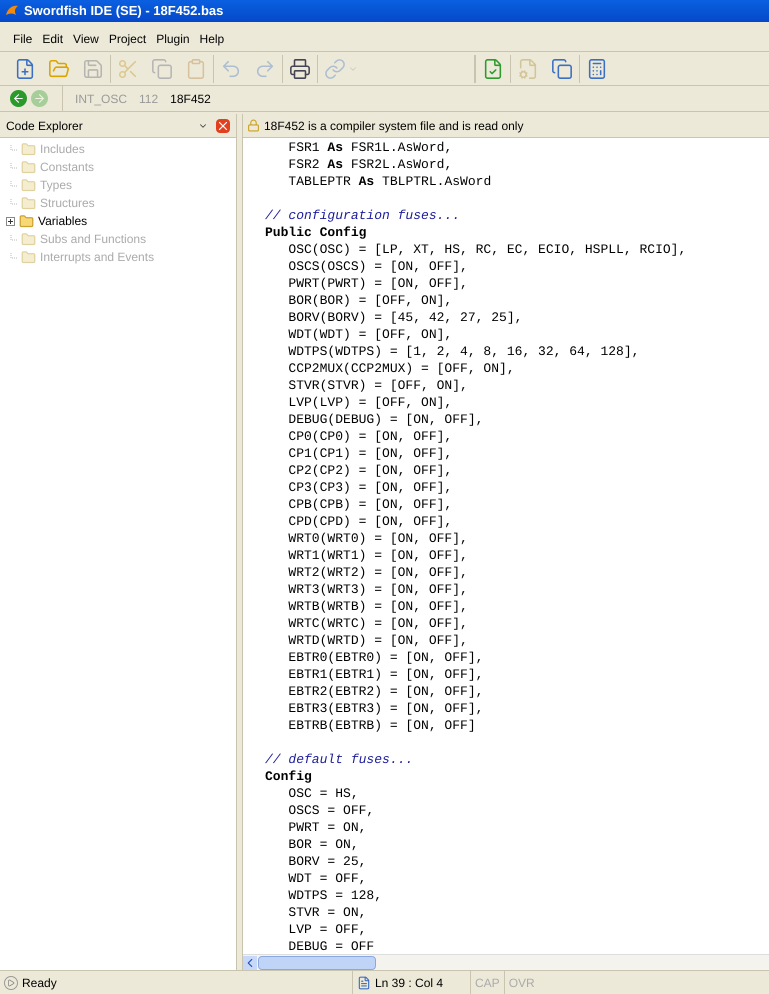 Image resolution: width=769 pixels, height=994 pixels. I want to click on code-line: LVP(LVP) = [OFF, ON],, so click(369, 402).